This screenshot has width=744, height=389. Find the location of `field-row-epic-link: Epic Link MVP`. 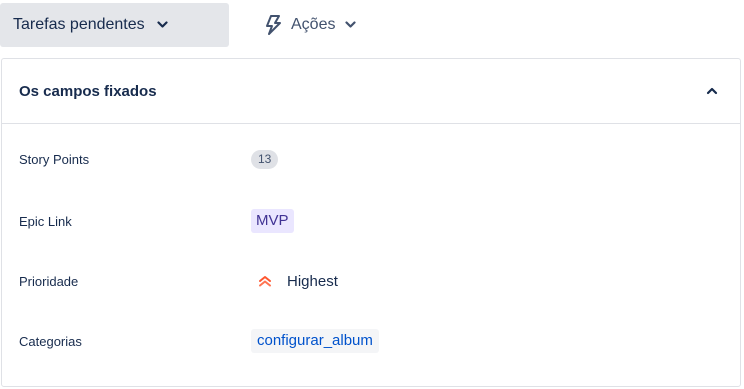

field-row-epic-link: Epic Link MVP is located at coordinates (369, 221).